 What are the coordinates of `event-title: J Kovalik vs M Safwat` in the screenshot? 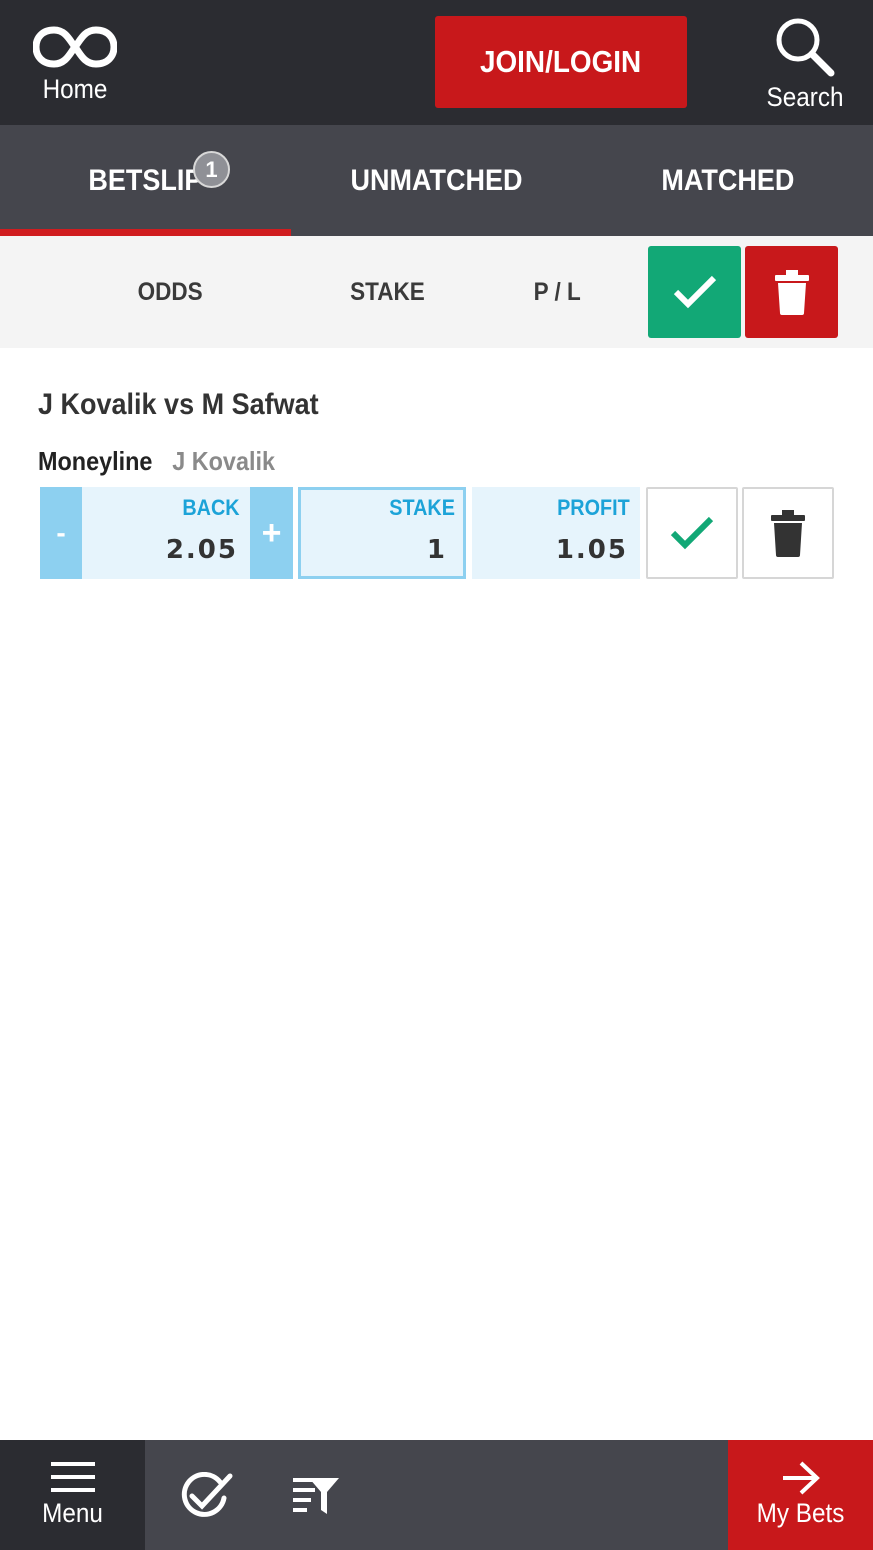 It's located at (178, 404).